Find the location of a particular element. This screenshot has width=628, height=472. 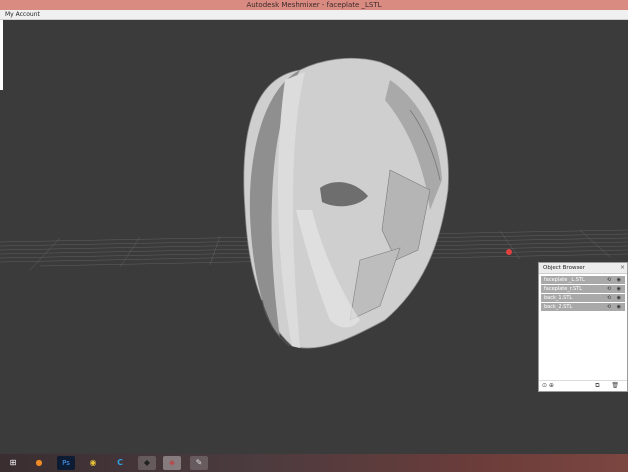

my-account-menu: My Account is located at coordinates (20, 14).